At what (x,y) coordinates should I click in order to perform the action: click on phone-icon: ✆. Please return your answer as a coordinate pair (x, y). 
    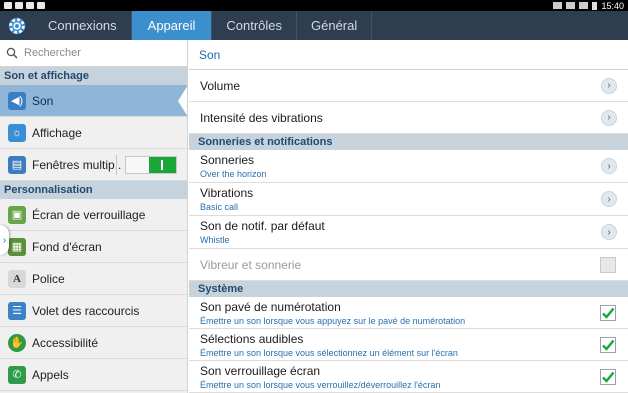
    Looking at the image, I should click on (17, 374).